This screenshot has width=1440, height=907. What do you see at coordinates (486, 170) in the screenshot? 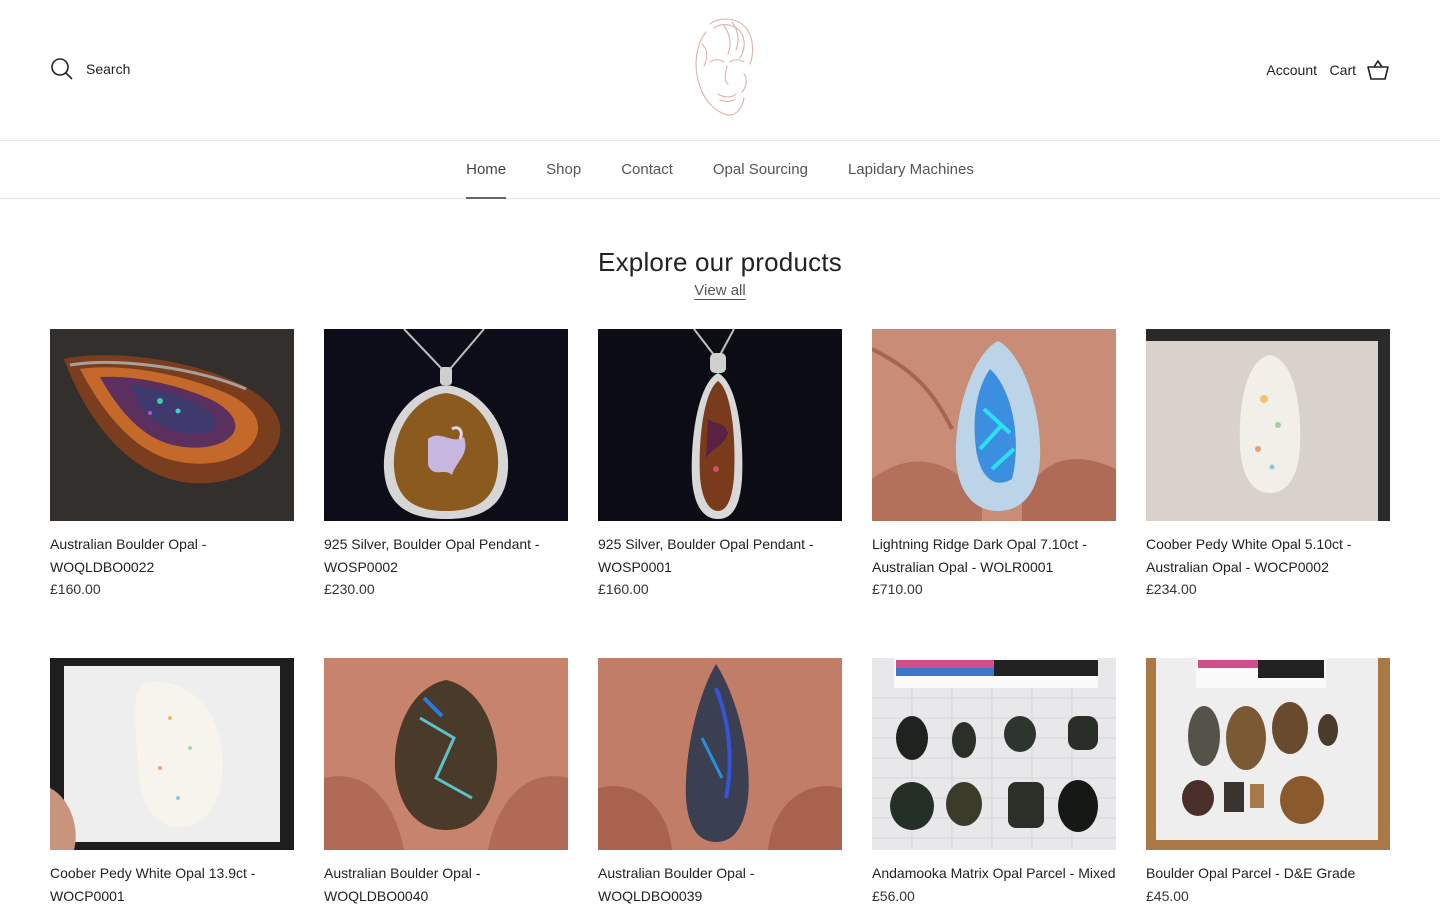
I see `nav-item-home: Home` at bounding box center [486, 170].